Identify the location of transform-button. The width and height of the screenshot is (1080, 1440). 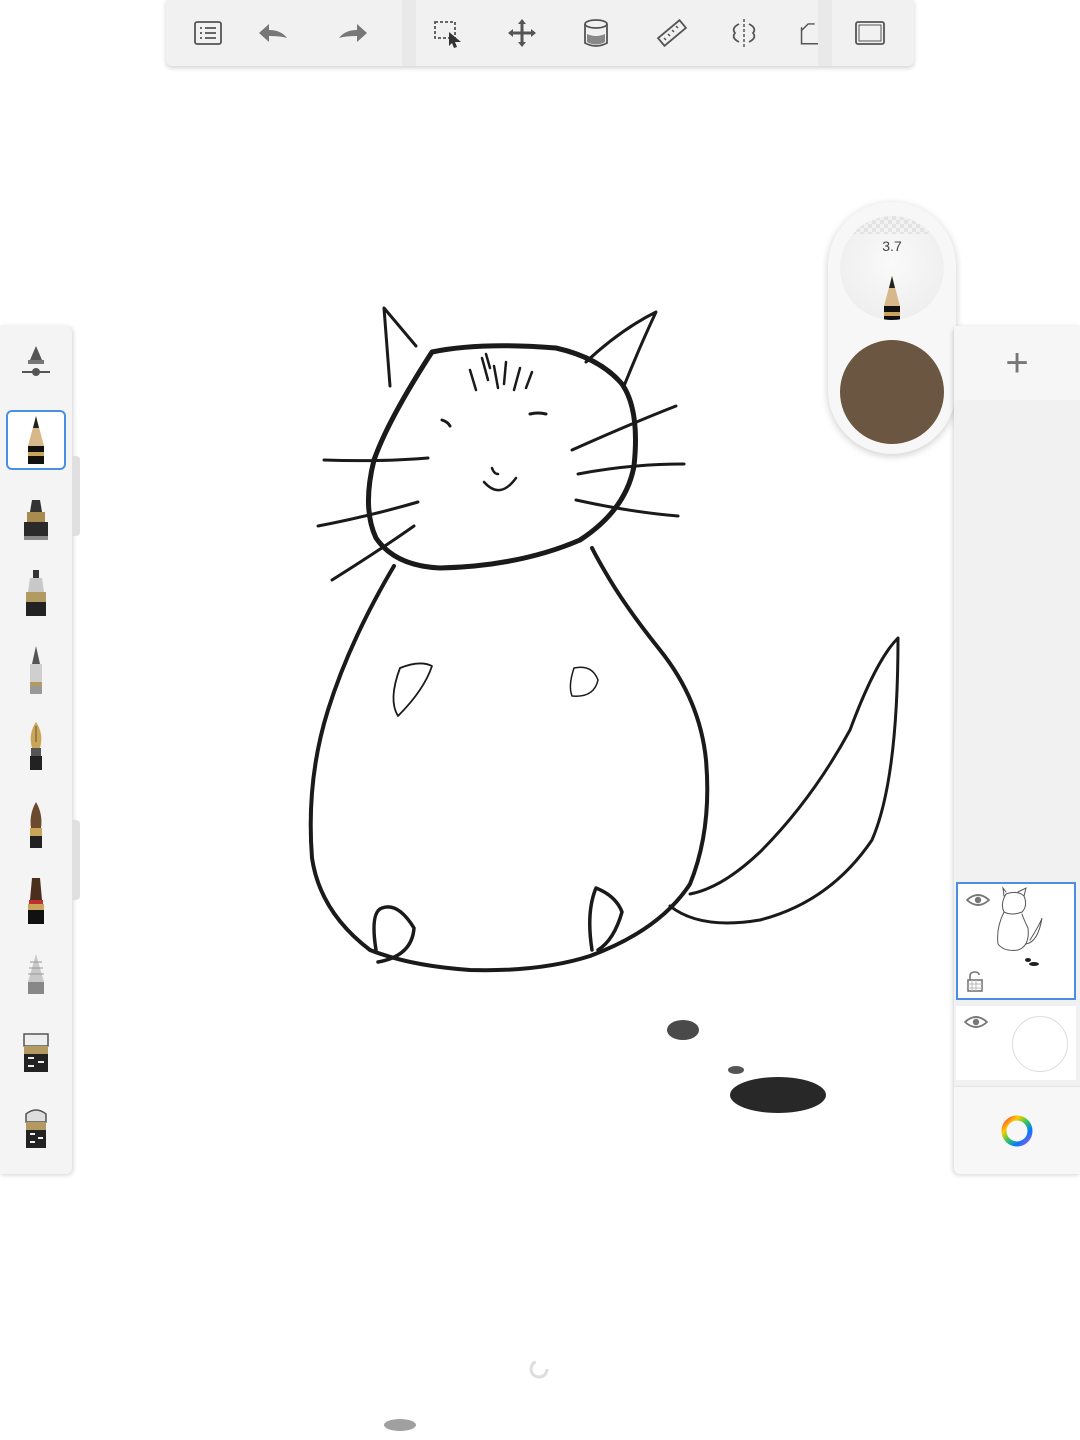
(522, 33).